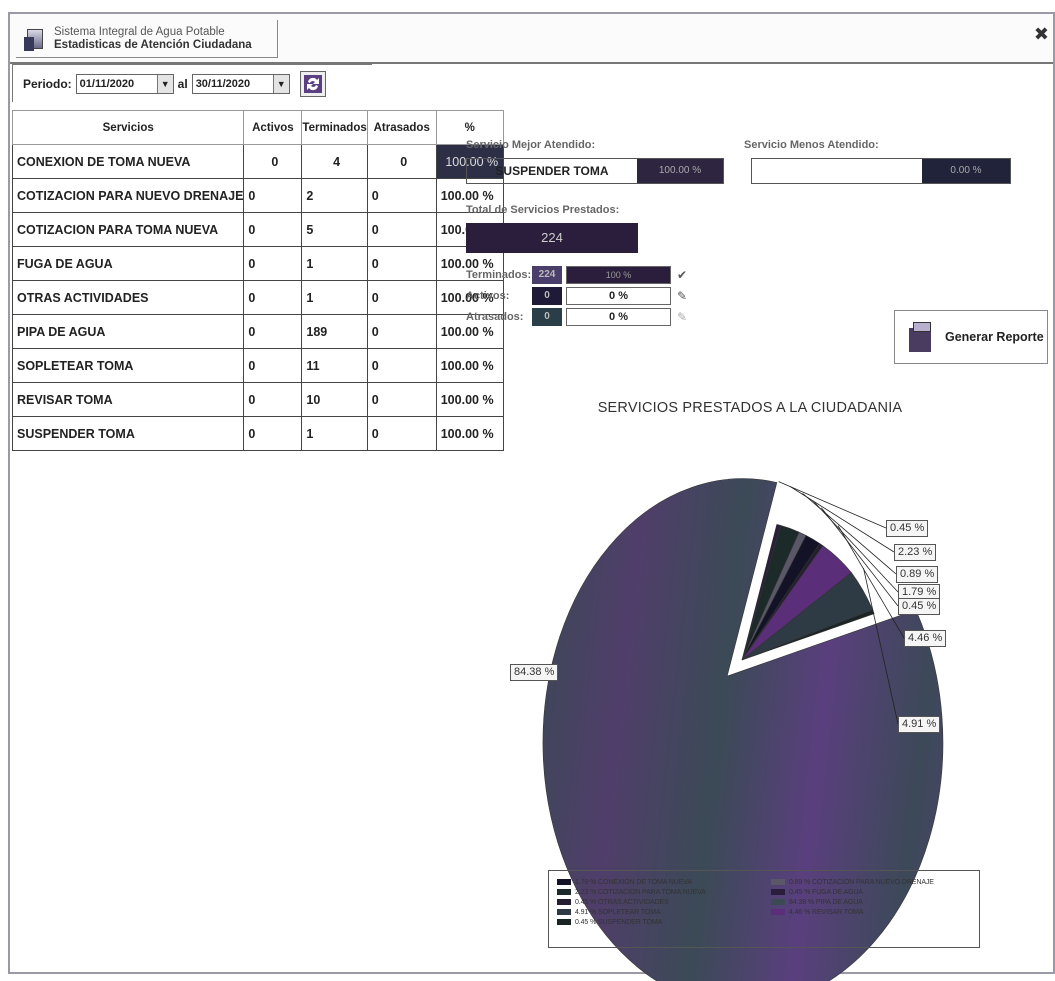 Image resolution: width=1055 pixels, height=981 pixels. Describe the element at coordinates (871, 902) in the screenshot. I see `legend-item: 84.38 % PIPA DE AGUA` at that location.